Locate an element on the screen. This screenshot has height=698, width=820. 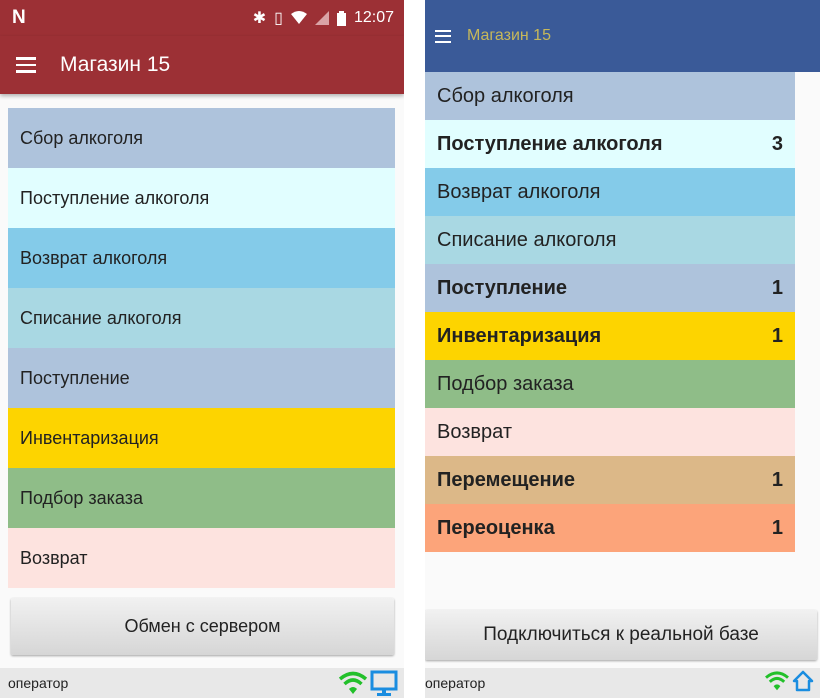
menu-item-pereocenka: Переоценка 1 is located at coordinates (610, 528).